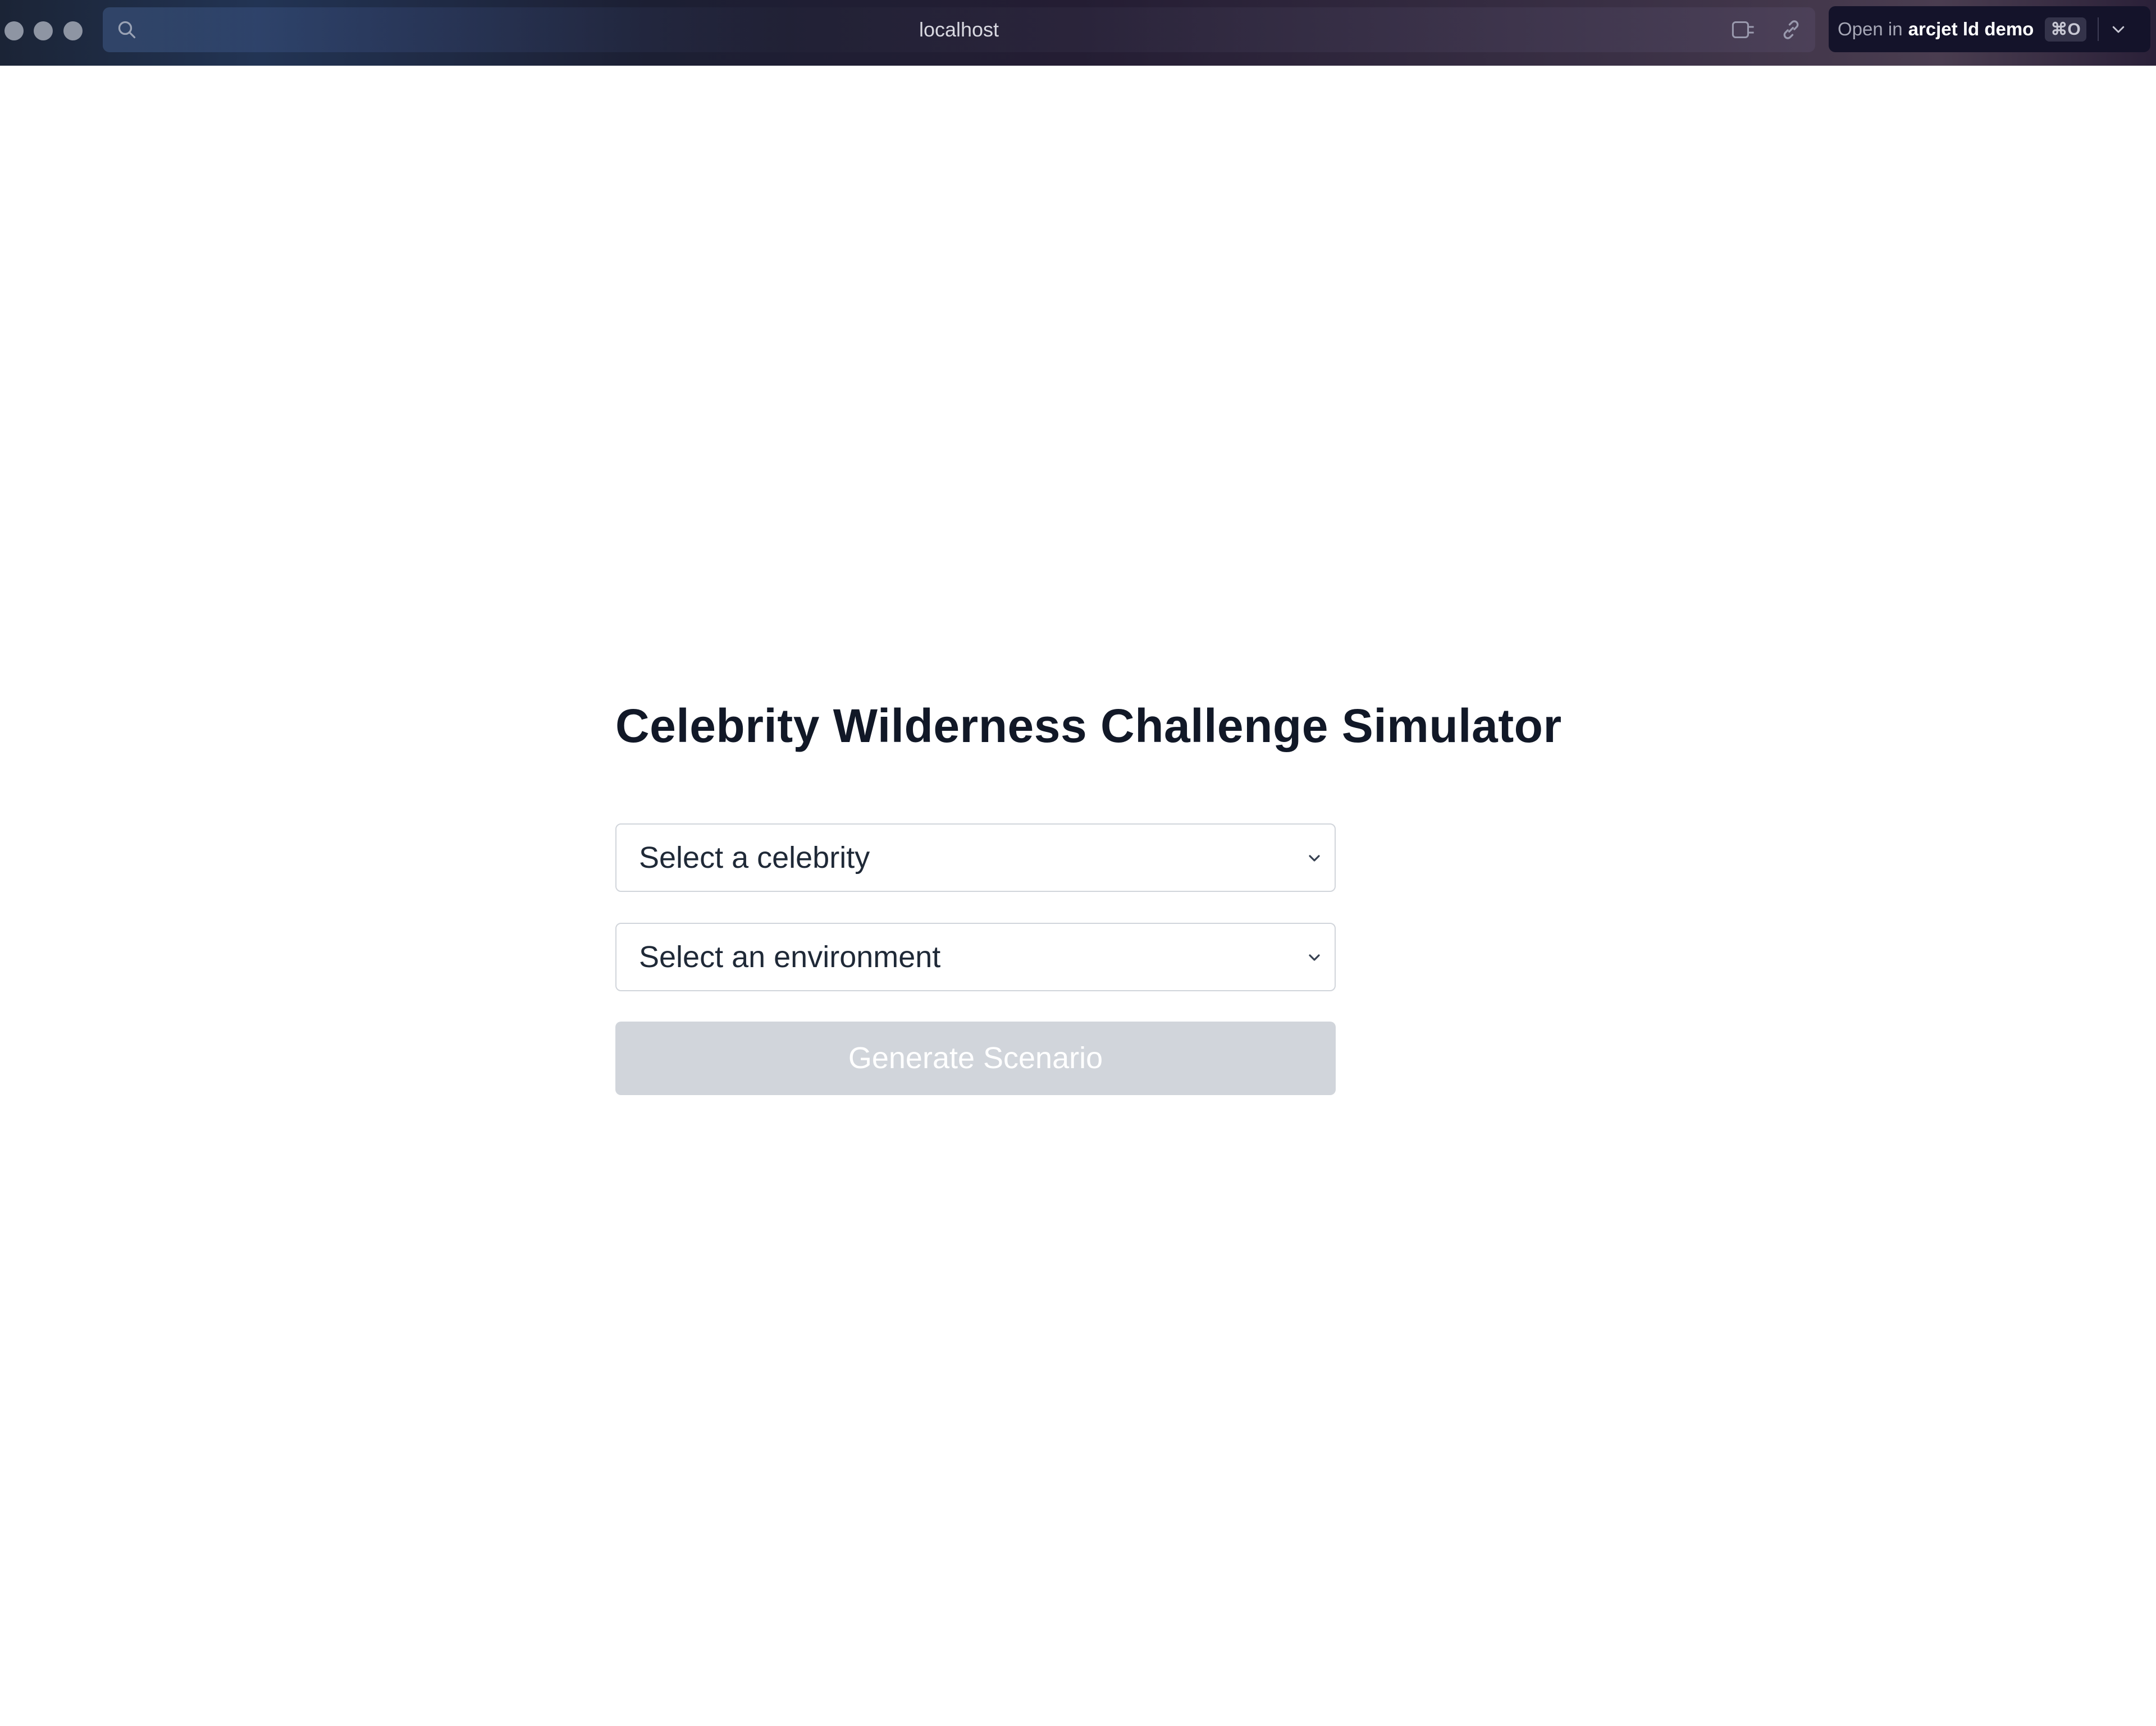 The height and width of the screenshot is (1726, 2156). What do you see at coordinates (754, 858) in the screenshot?
I see `celebrity-select-value: Select a celebrity` at bounding box center [754, 858].